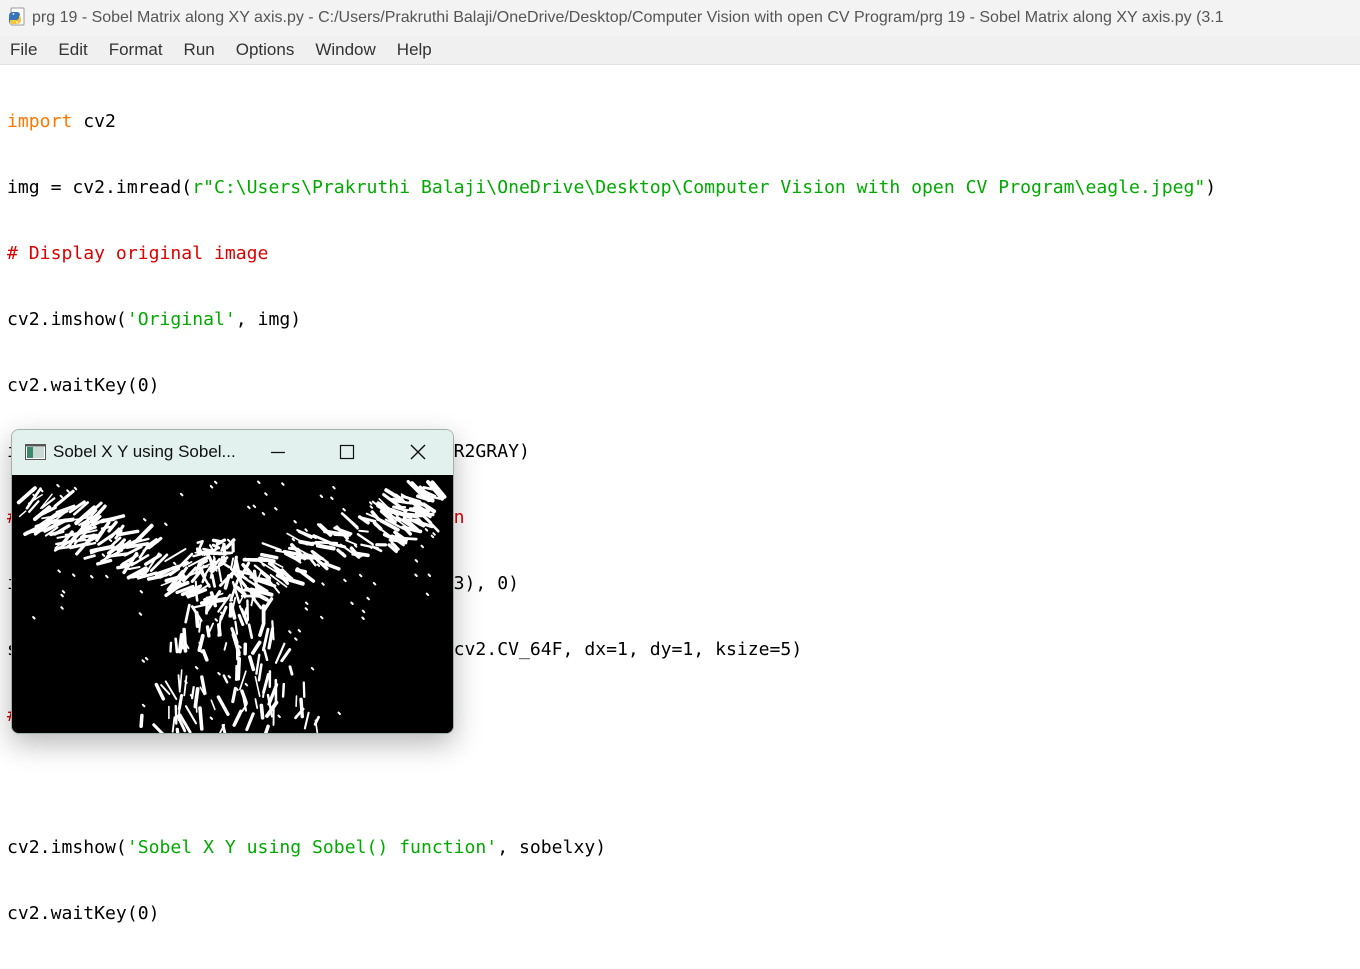  What do you see at coordinates (35, 452) in the screenshot?
I see `opencv-window-icon` at bounding box center [35, 452].